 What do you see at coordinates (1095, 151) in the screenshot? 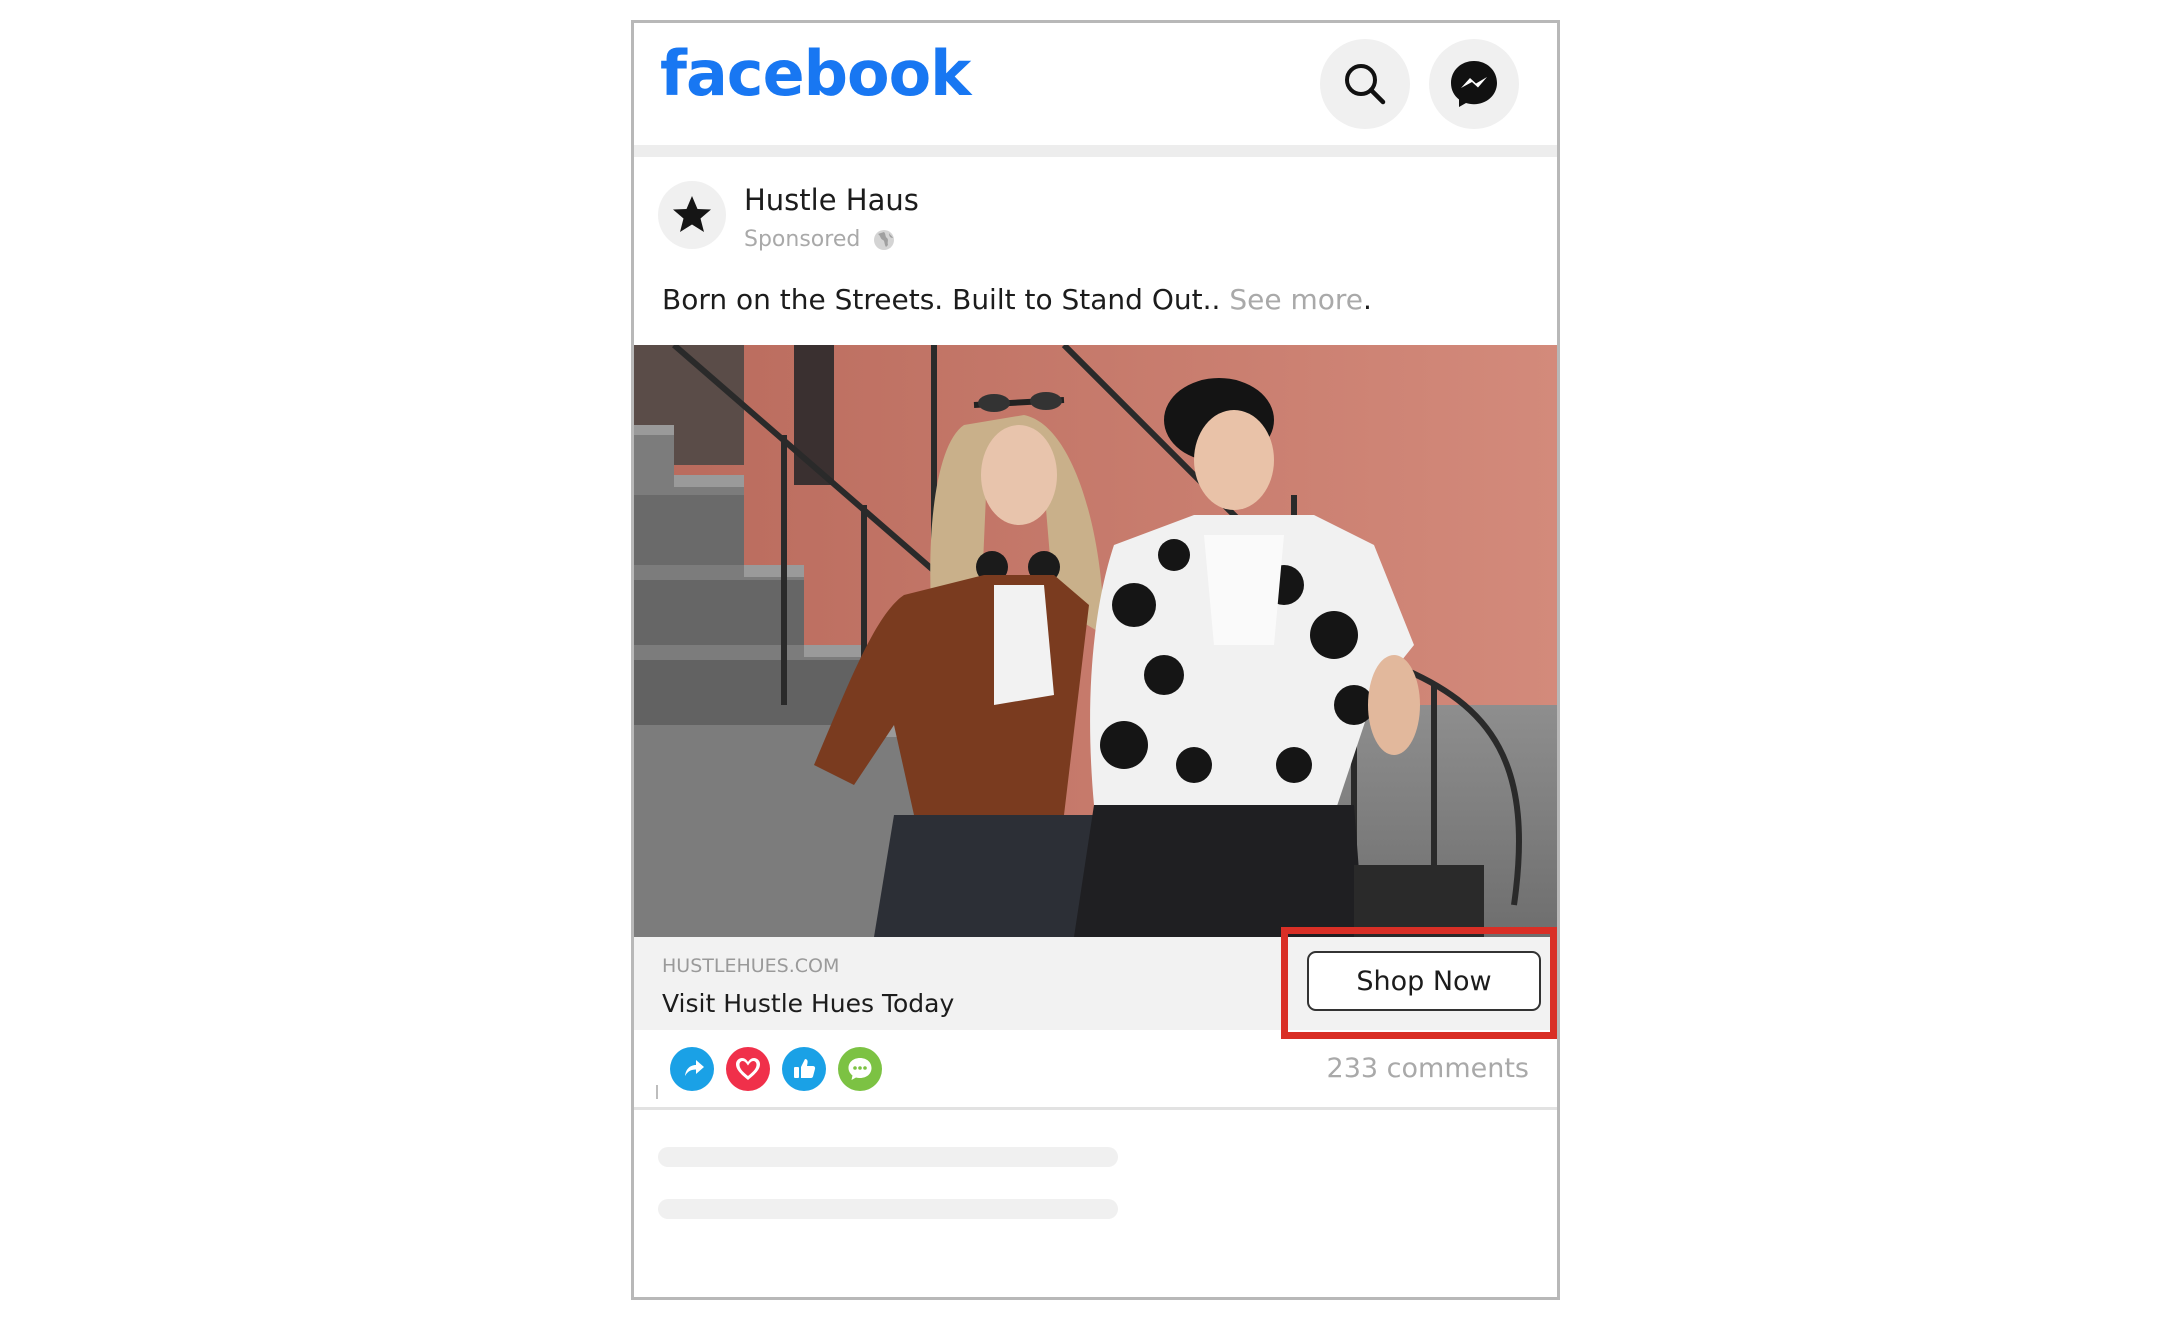
I see `header-divider` at bounding box center [1095, 151].